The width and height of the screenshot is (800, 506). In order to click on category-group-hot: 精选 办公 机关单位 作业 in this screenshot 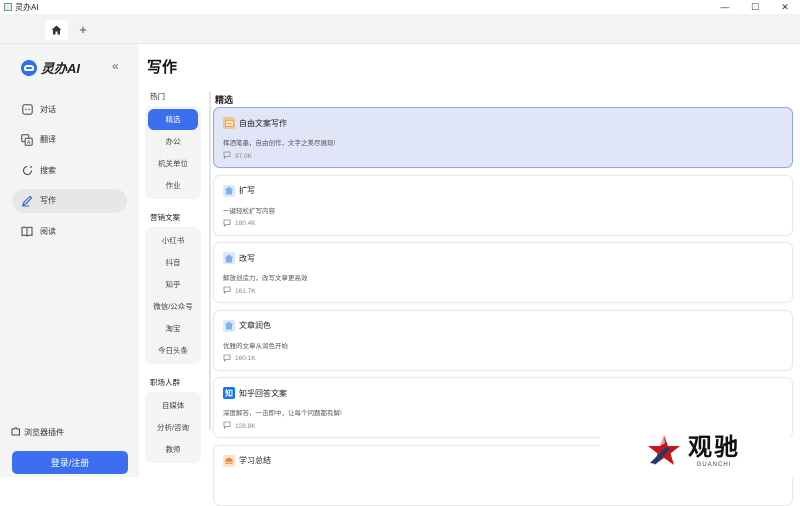, I will do `click(173, 152)`.